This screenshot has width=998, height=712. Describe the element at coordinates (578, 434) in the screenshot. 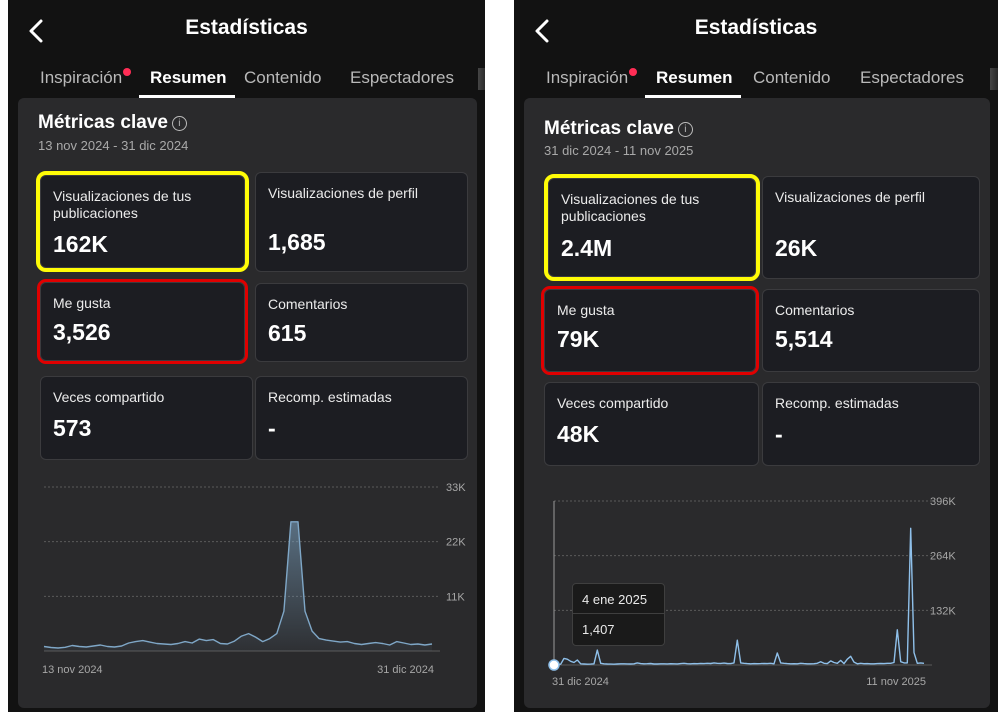

I see `metric-value: 48K` at that location.